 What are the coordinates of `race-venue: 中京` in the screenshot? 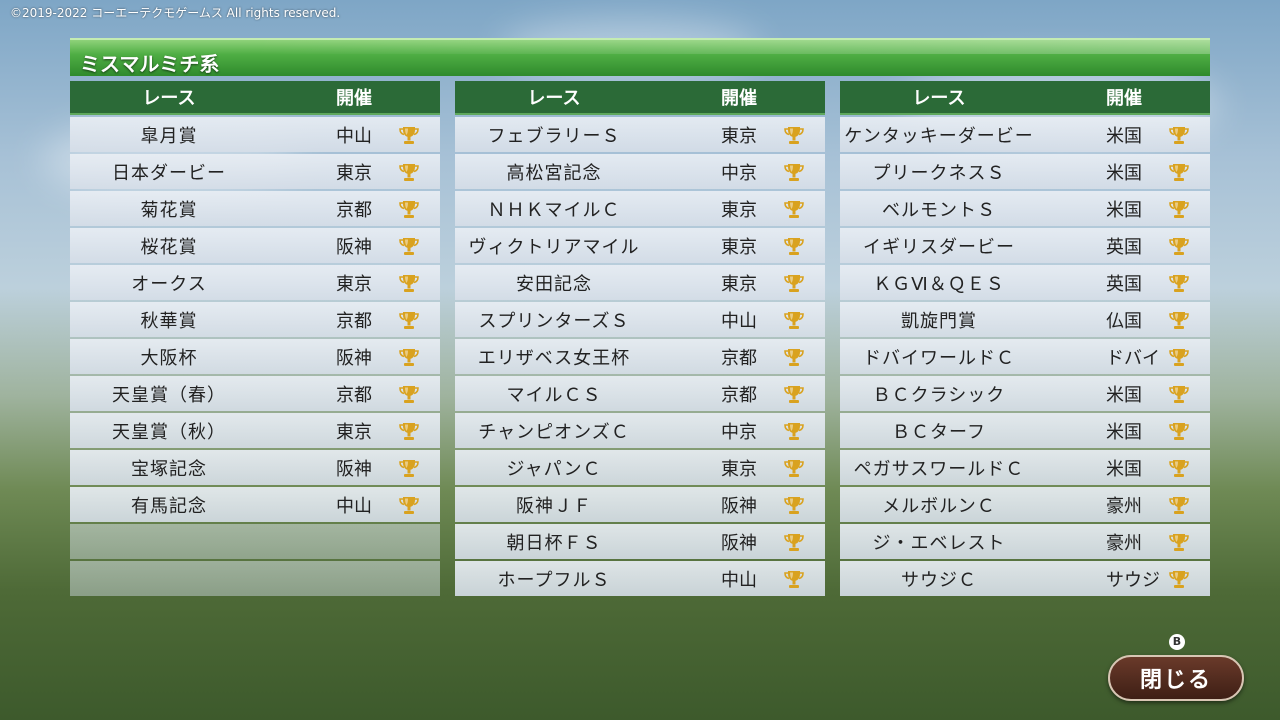 It's located at (739, 173).